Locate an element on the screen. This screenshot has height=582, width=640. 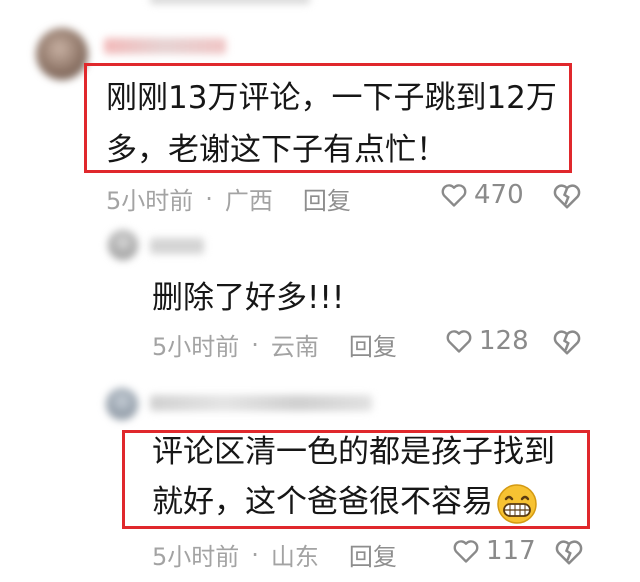
comment-text-line: 评论区清一色的都是孩子找到 is located at coordinates (353, 452).